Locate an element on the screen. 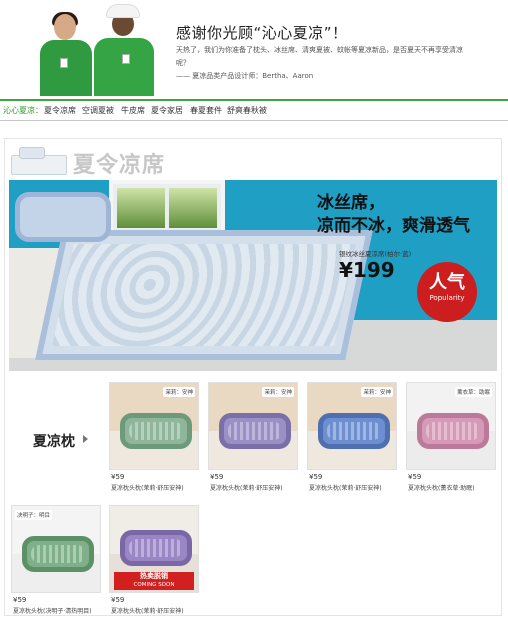 The height and width of the screenshot is (618, 508). banner-product-name: 银纹冰丝夏凉席(柏尔·蓝) is located at coordinates (375, 254).